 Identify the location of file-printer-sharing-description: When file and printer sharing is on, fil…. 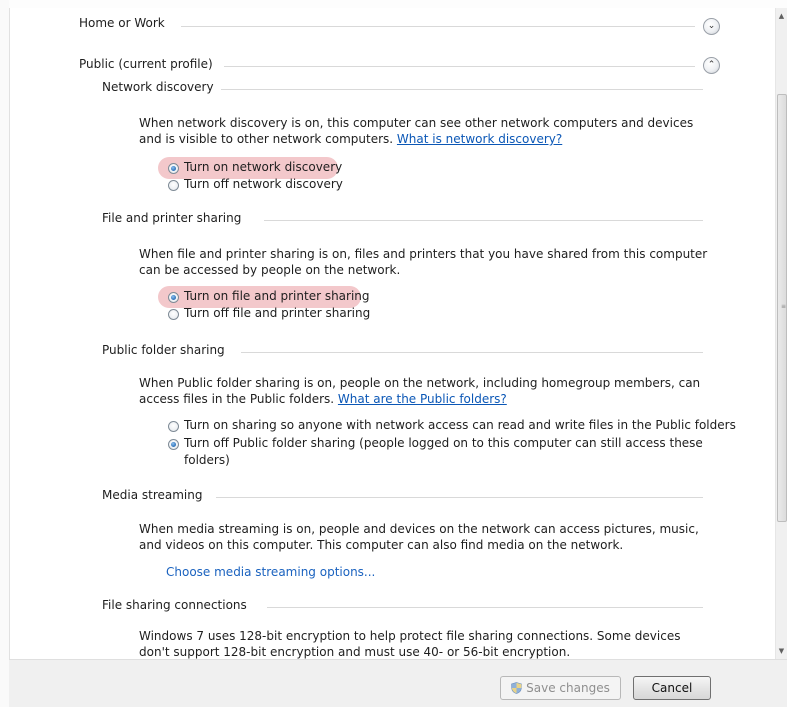
(423, 262).